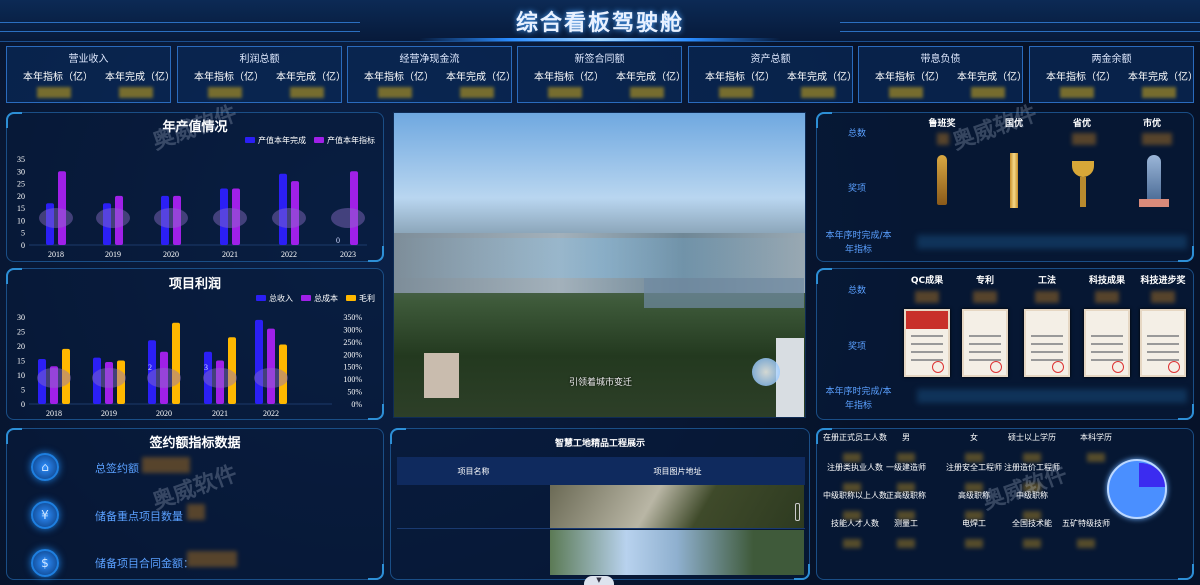  I want to click on column-header: 项目名称, so click(473, 471).